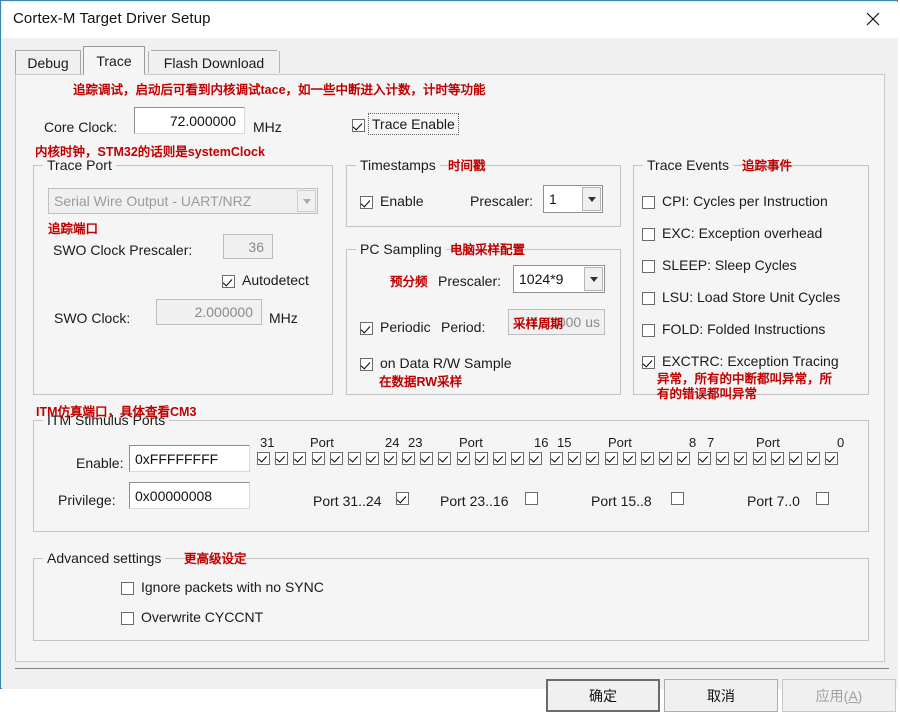 The height and width of the screenshot is (712, 900). I want to click on pc-prescaler-label: Prescaler:, so click(470, 281).